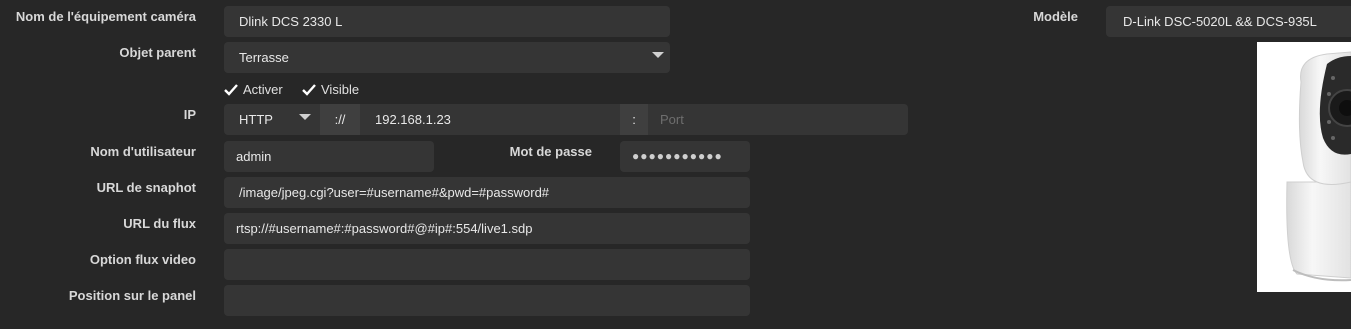 The height and width of the screenshot is (329, 1351). What do you see at coordinates (263, 89) in the screenshot?
I see `activer-label: Activer` at bounding box center [263, 89].